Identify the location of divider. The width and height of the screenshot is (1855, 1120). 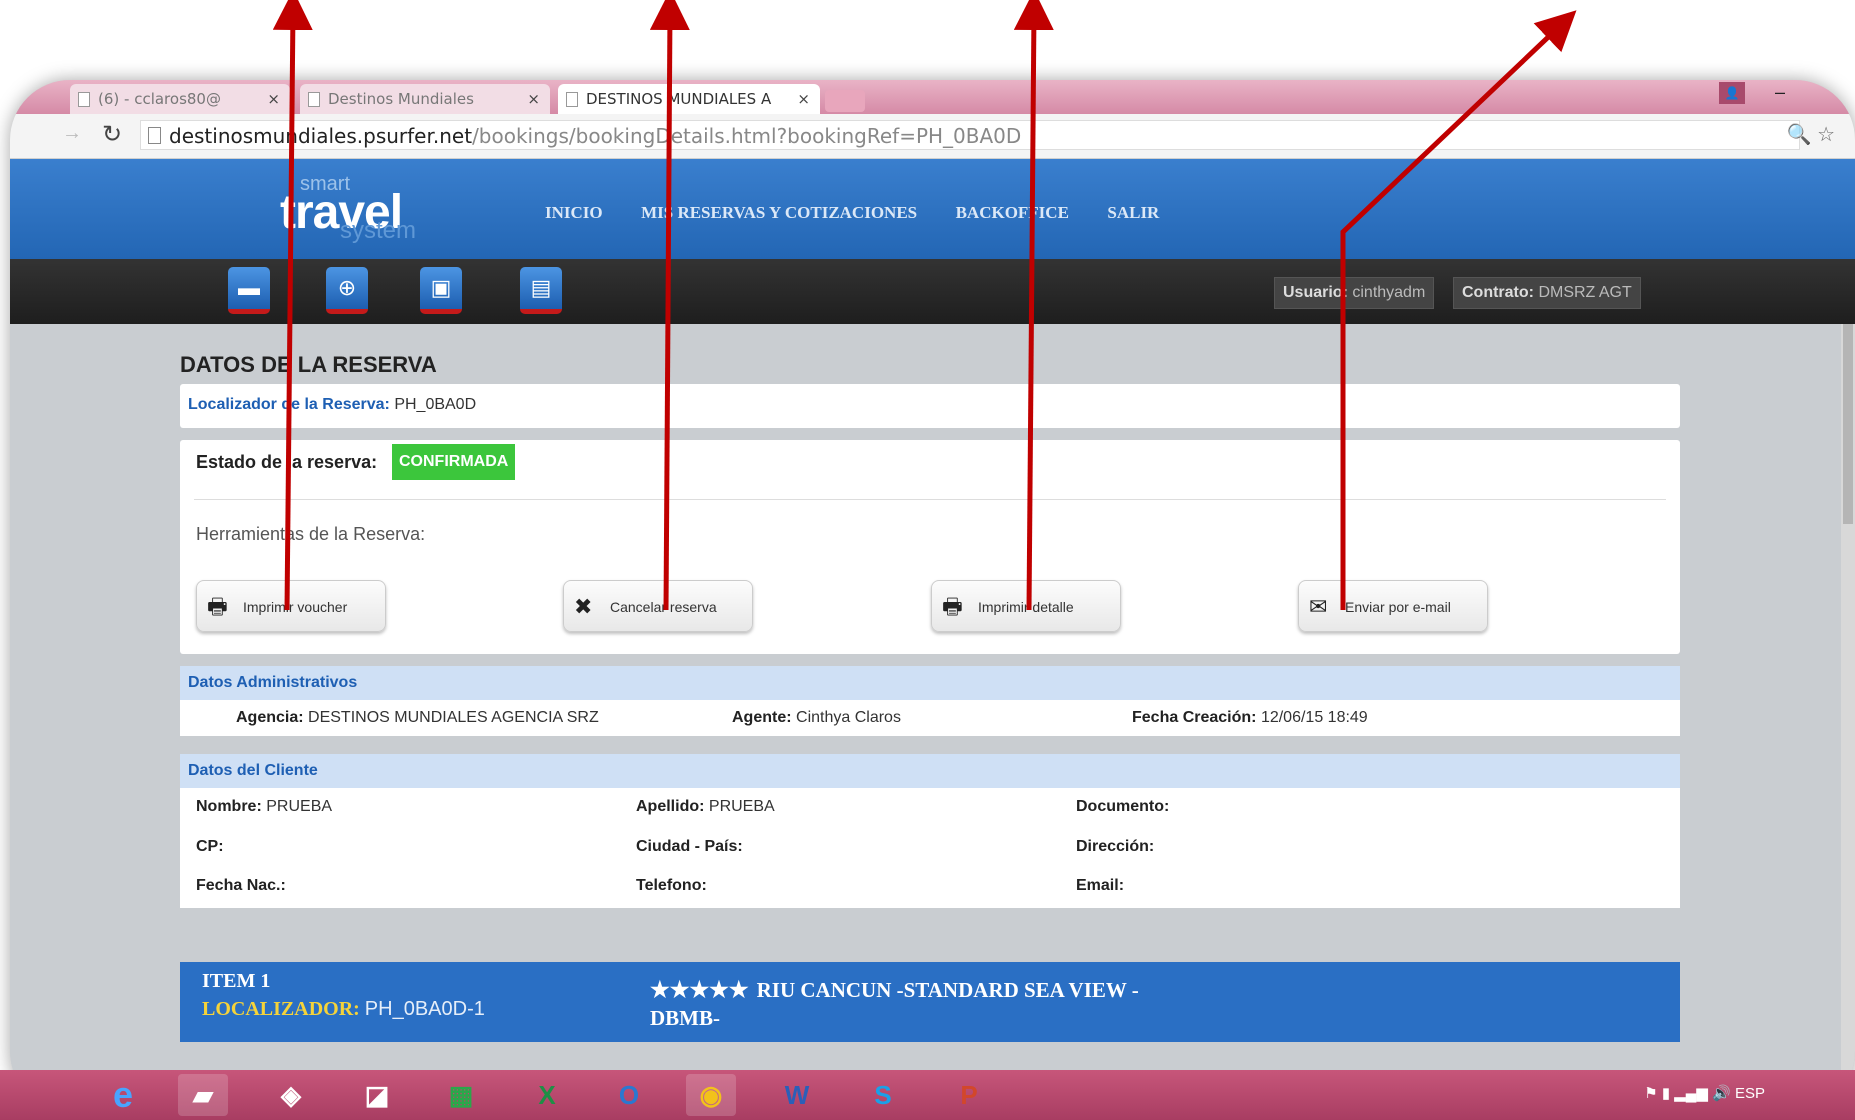
(930, 499).